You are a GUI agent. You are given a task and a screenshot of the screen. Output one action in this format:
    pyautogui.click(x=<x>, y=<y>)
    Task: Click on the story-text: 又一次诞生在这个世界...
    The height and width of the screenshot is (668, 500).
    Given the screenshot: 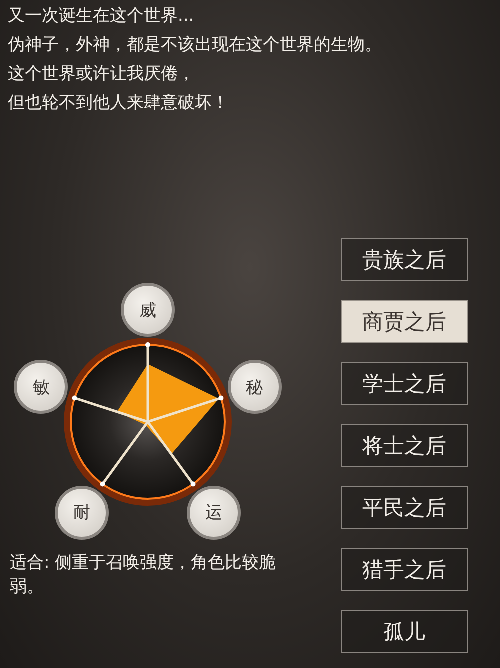 What is the action you would take?
    pyautogui.click(x=102, y=16)
    